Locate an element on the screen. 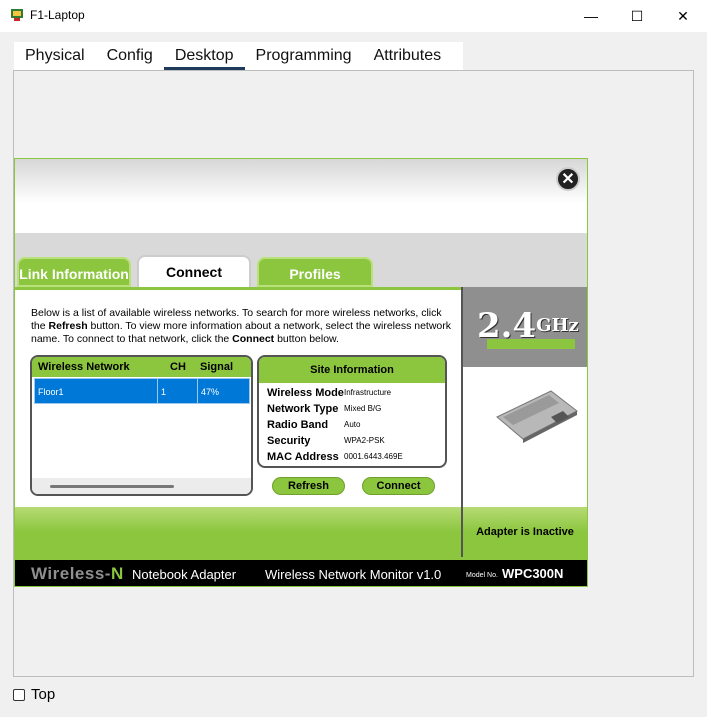 The image size is (707, 717). site-info-row: Security WPA2-PSK is located at coordinates (356, 443).